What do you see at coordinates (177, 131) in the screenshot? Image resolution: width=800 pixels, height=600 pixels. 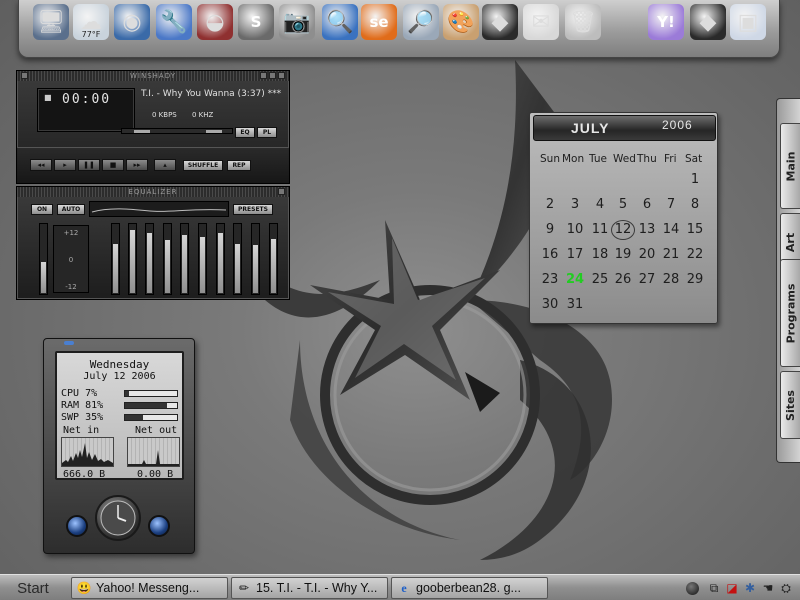 I see `seek-bar` at bounding box center [177, 131].